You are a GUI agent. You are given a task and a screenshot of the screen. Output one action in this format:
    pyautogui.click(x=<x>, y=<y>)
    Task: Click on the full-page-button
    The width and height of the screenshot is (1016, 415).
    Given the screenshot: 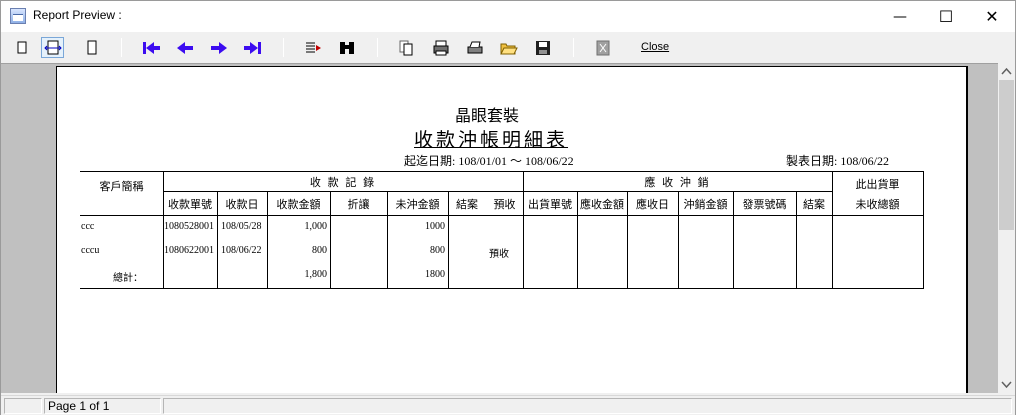 What is the action you would take?
    pyautogui.click(x=91, y=47)
    